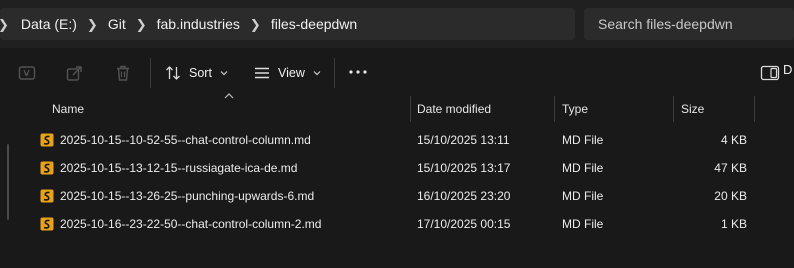 This screenshot has height=268, width=794. I want to click on search-placeholder: Search files-deepdwn, so click(665, 24).